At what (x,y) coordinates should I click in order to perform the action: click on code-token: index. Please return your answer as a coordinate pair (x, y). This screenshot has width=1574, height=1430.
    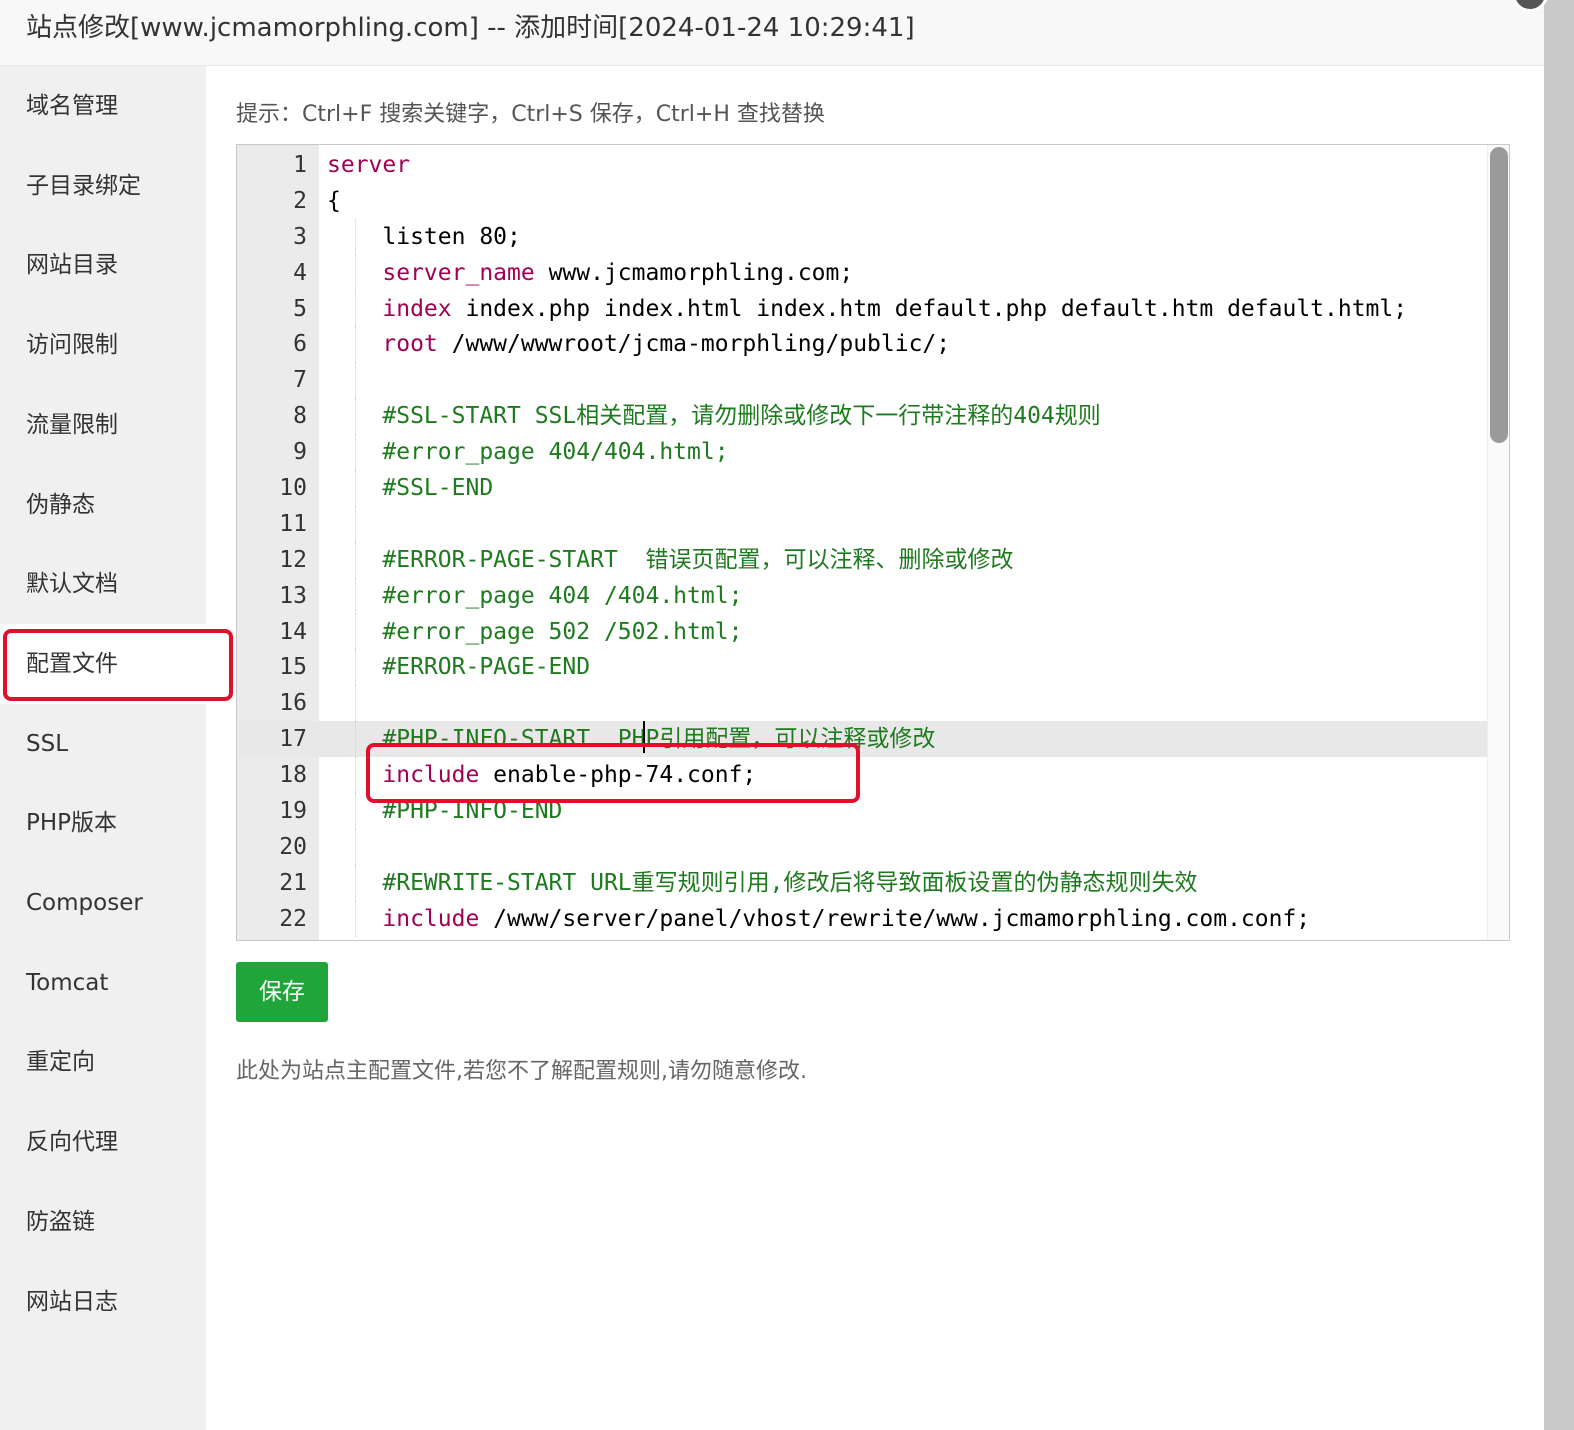
    Looking at the image, I should click on (417, 308).